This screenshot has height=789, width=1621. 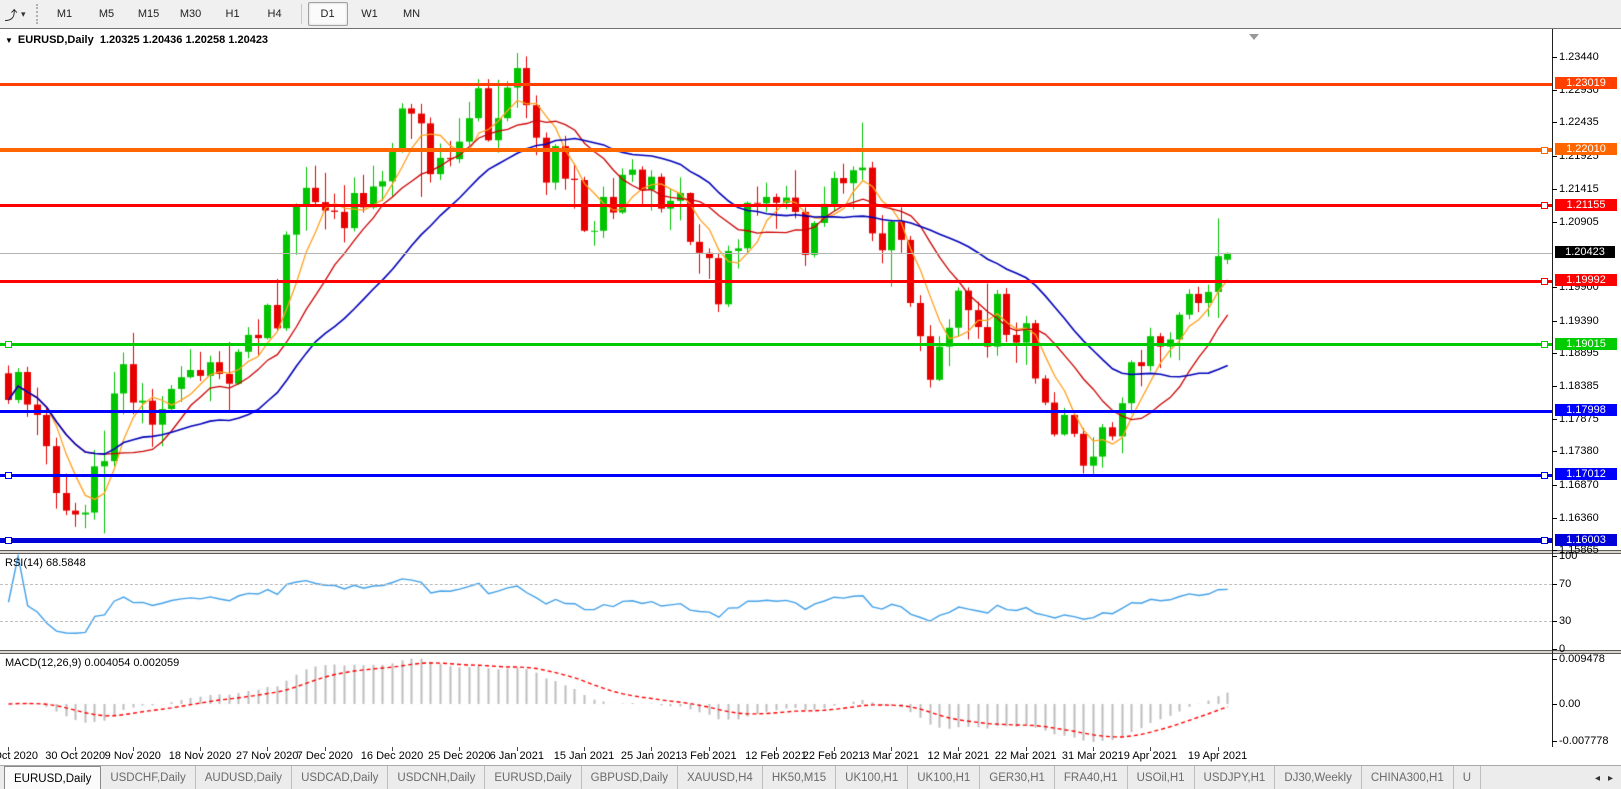 What do you see at coordinates (191, 14) in the screenshot?
I see `timeframe-button-m30: M30` at bounding box center [191, 14].